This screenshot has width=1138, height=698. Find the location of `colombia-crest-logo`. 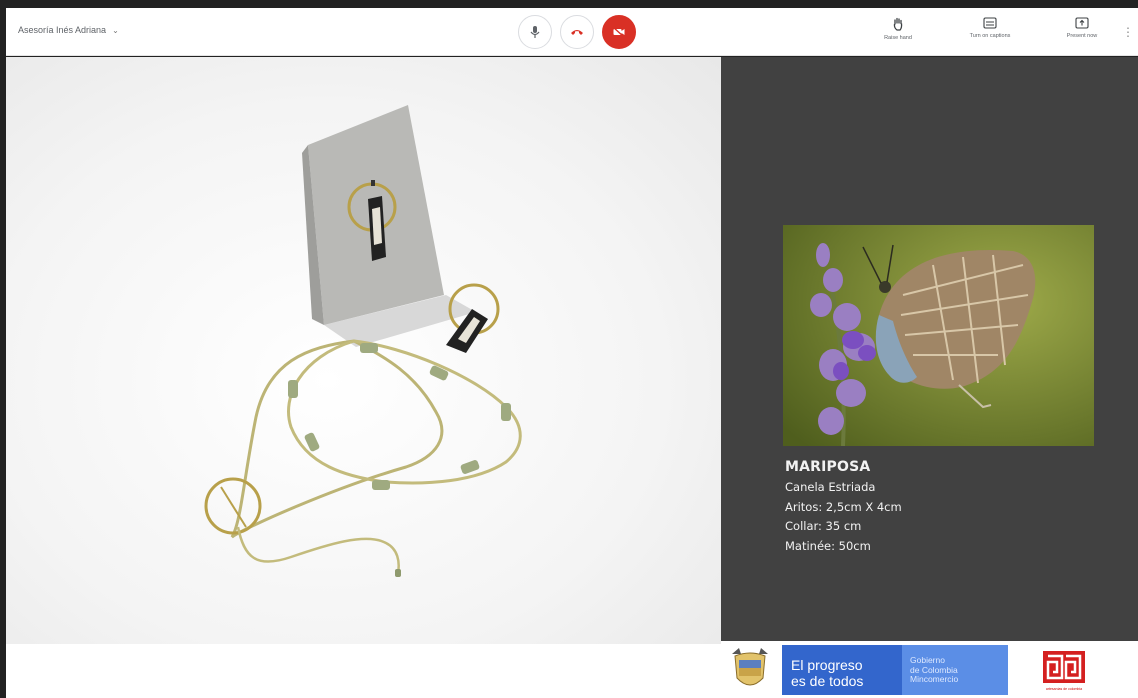

colombia-crest-logo is located at coordinates (750, 667).